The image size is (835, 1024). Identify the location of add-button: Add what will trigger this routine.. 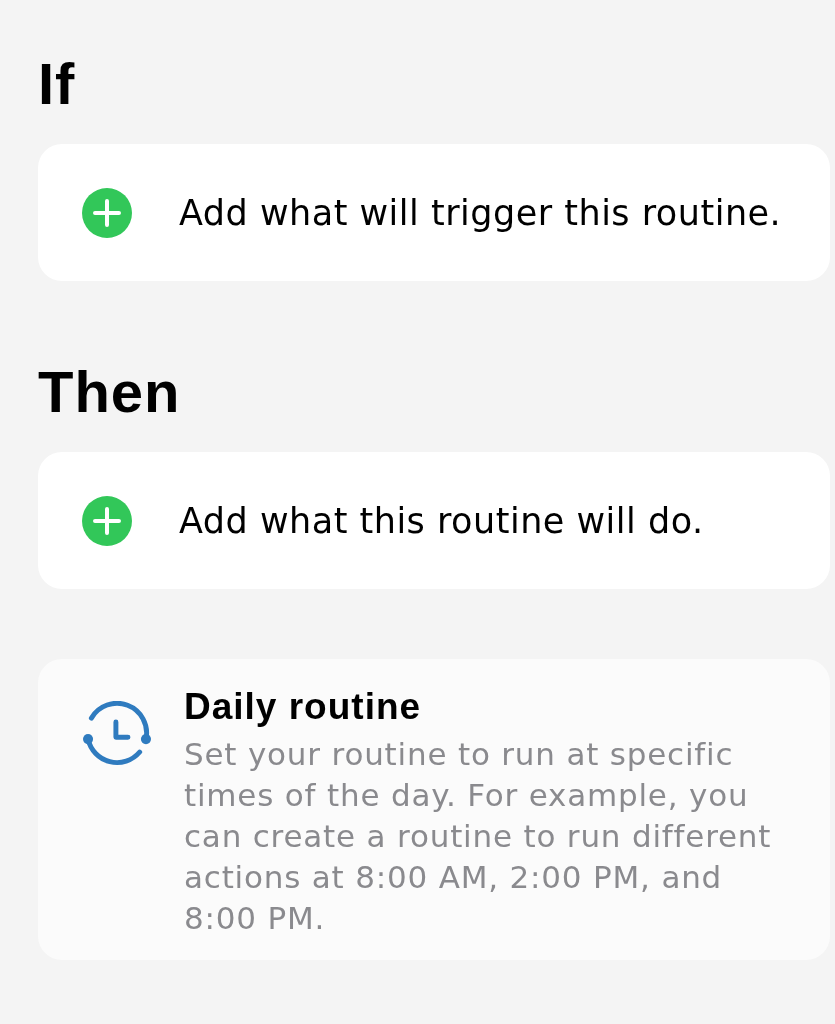
(434, 212).